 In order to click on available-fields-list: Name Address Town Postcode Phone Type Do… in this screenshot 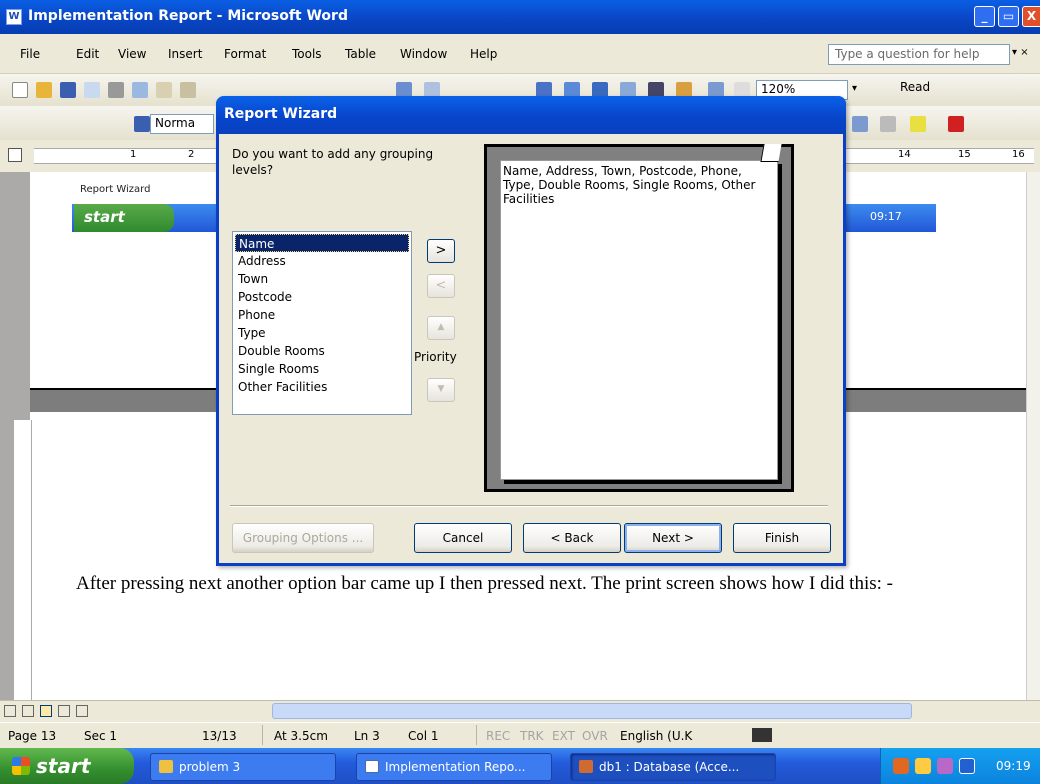, I will do `click(322, 323)`.